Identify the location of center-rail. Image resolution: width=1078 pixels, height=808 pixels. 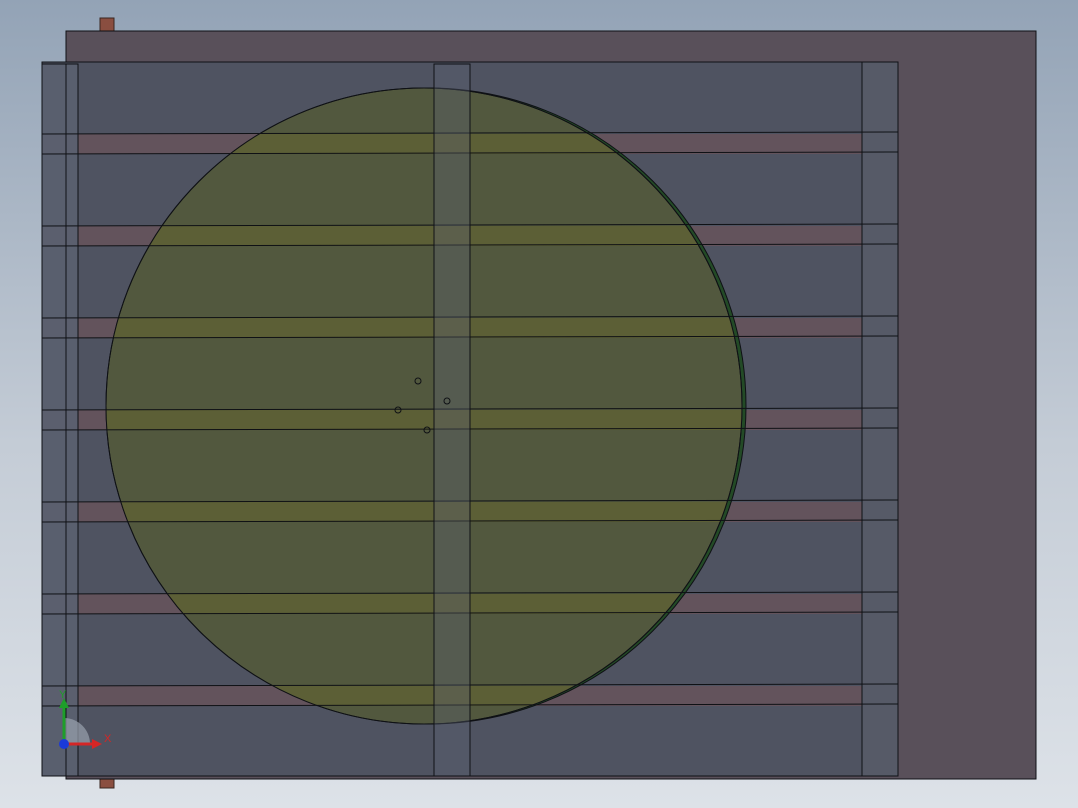
(452, 420).